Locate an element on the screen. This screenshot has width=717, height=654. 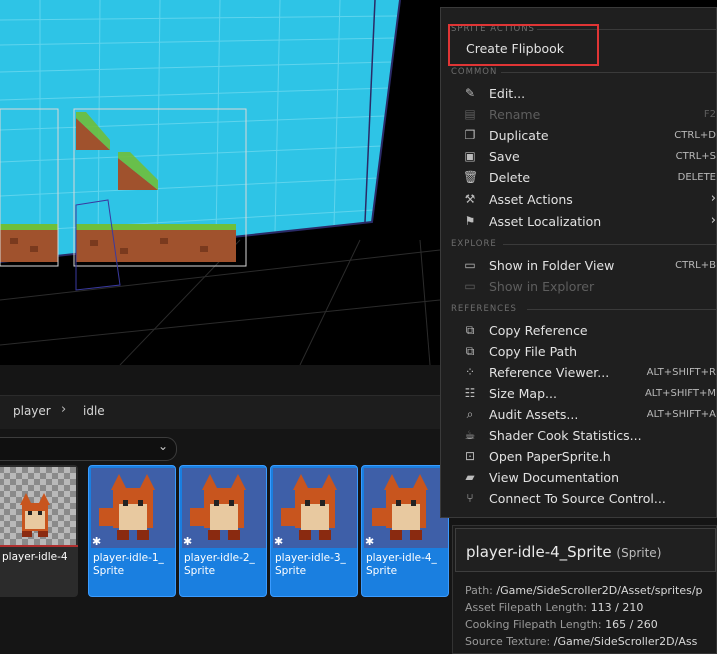
section-references: REFERENCES is located at coordinates (484, 309).